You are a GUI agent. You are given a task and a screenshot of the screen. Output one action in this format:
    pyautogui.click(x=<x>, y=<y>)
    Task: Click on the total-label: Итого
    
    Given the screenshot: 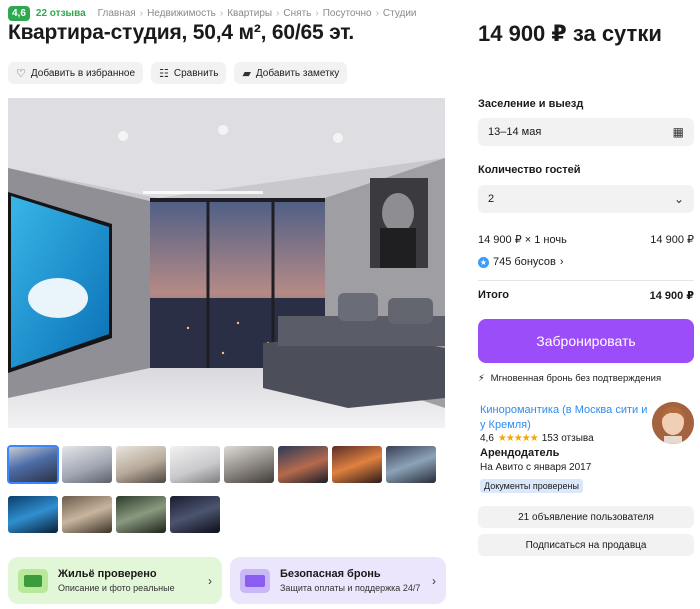 What is the action you would take?
    pyautogui.click(x=494, y=295)
    